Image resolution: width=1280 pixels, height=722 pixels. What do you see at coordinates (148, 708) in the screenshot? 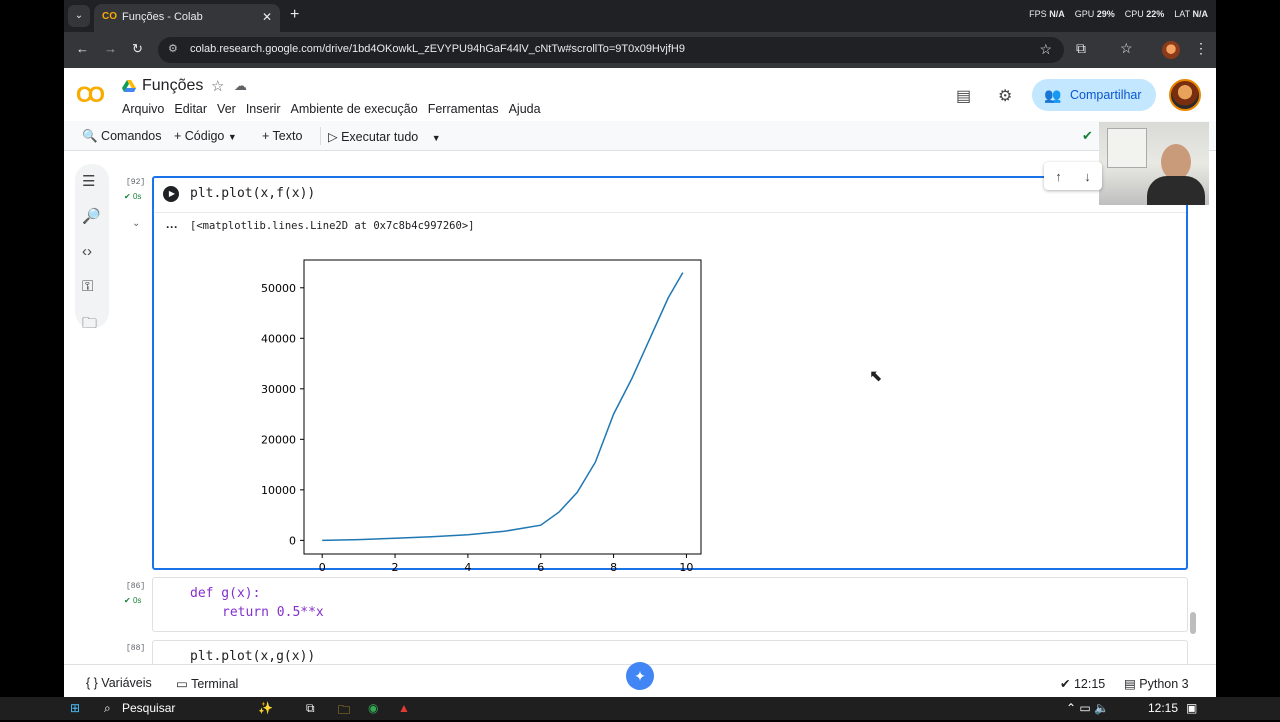
I see `taskbar-search: Pesquisar` at bounding box center [148, 708].